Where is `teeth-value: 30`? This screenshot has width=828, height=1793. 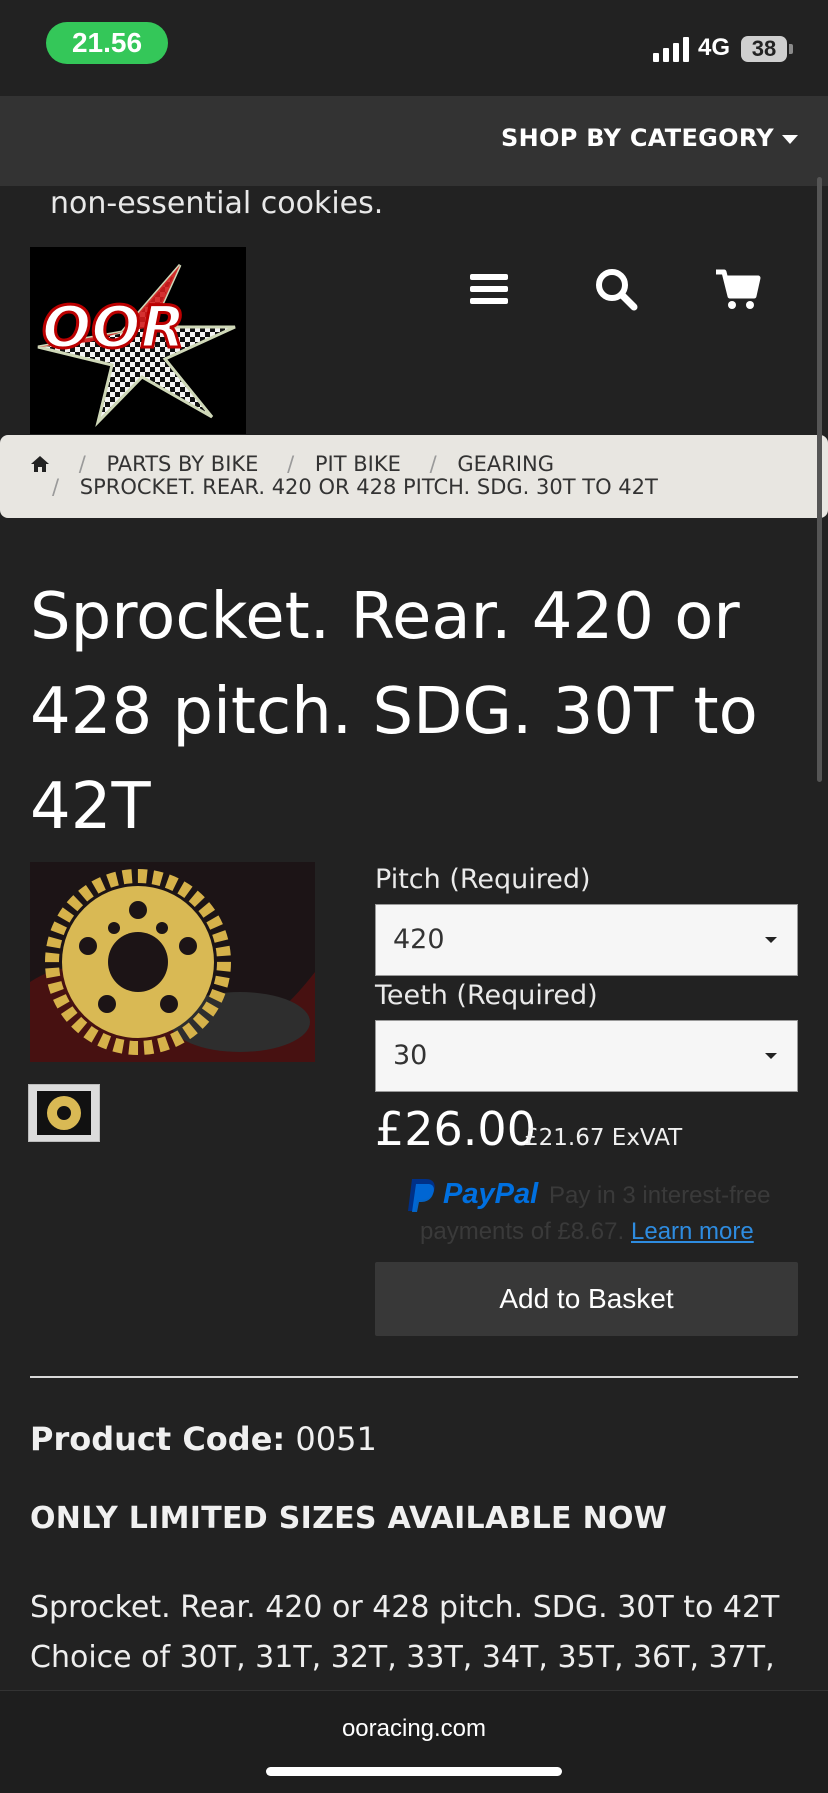 teeth-value: 30 is located at coordinates (410, 1055).